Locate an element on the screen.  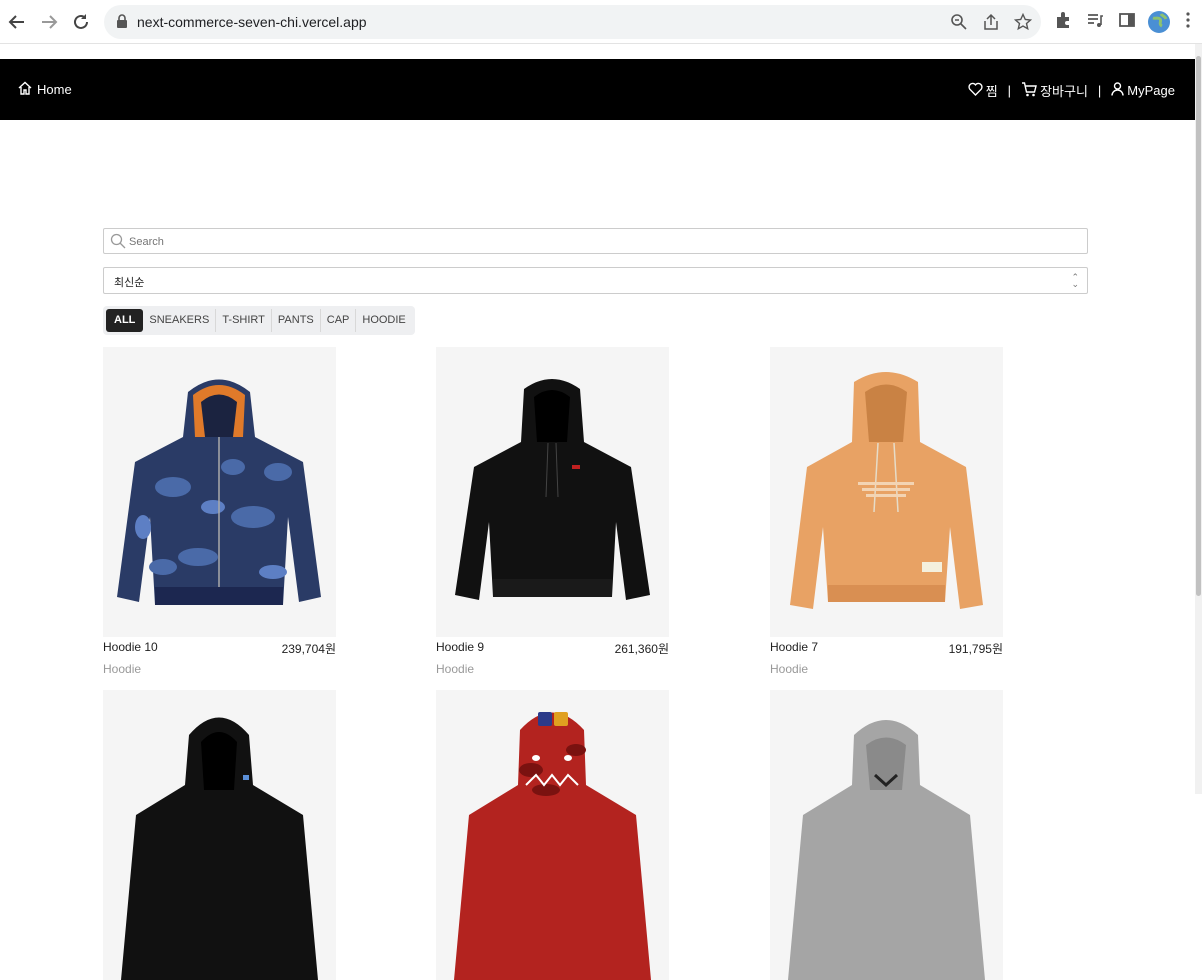
product-name: Hoodie 7 is located at coordinates (794, 647).